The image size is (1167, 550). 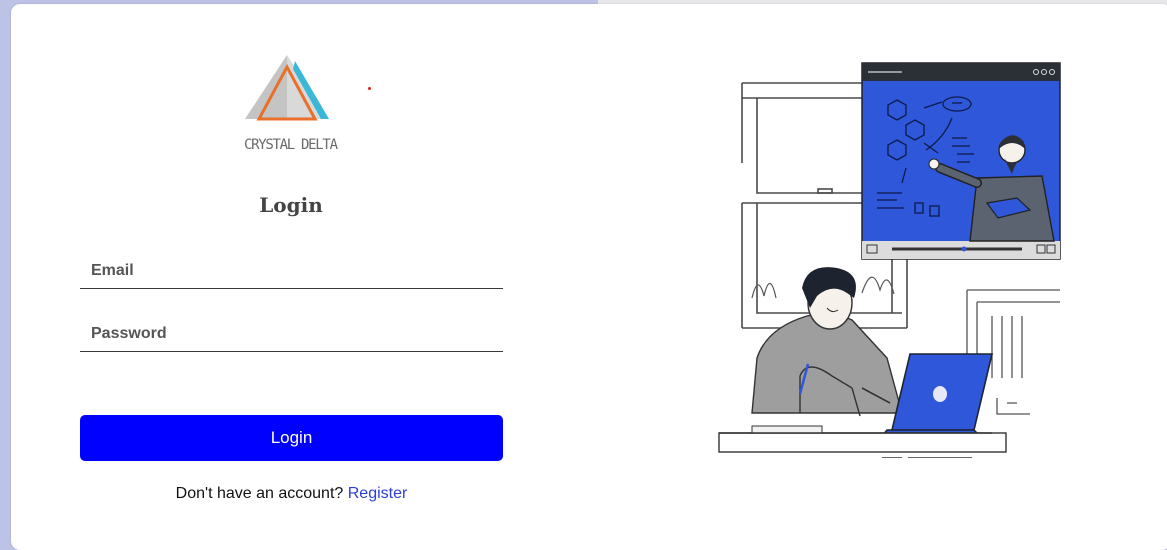 I want to click on register-prompt-text: Don't have an account?, so click(x=259, y=493).